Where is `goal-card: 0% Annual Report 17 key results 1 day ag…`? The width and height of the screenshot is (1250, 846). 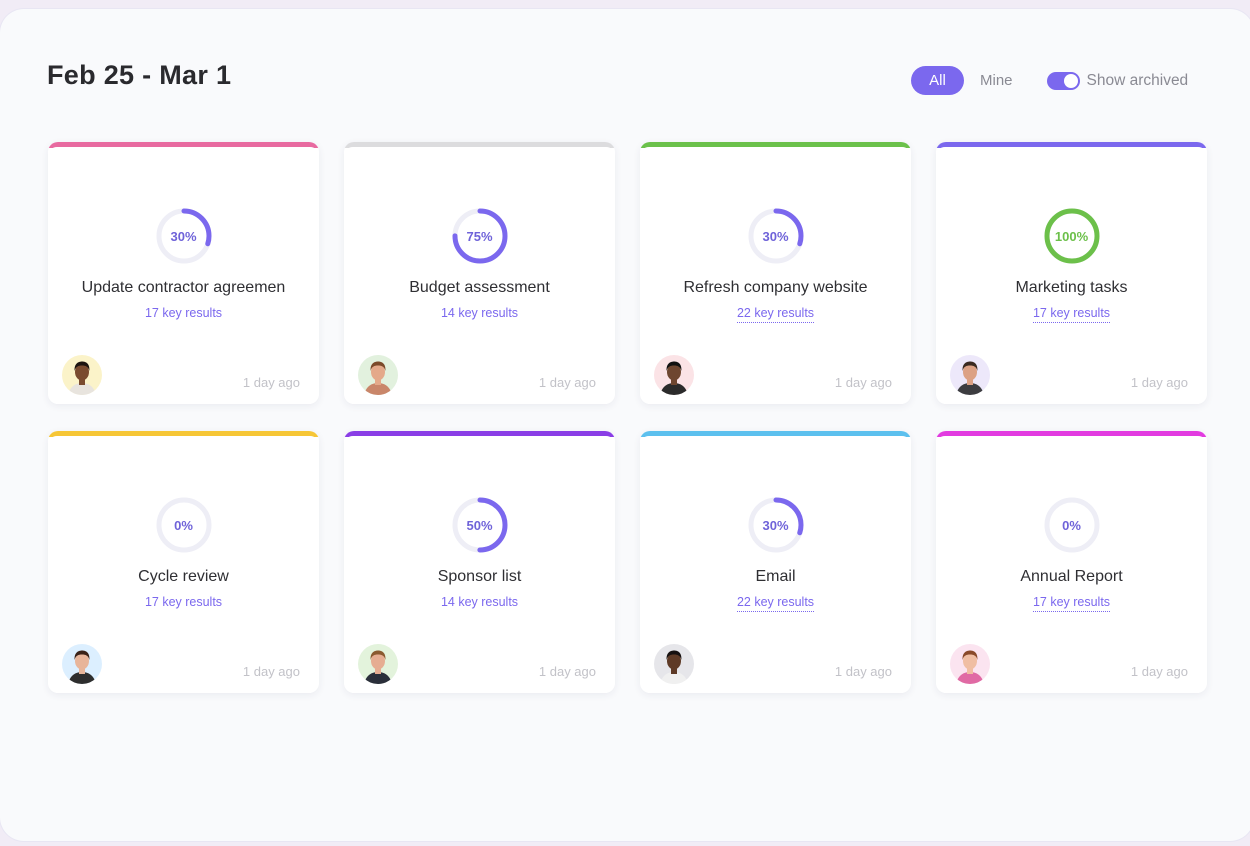 goal-card: 0% Annual Report 17 key results 1 day ag… is located at coordinates (1071, 562).